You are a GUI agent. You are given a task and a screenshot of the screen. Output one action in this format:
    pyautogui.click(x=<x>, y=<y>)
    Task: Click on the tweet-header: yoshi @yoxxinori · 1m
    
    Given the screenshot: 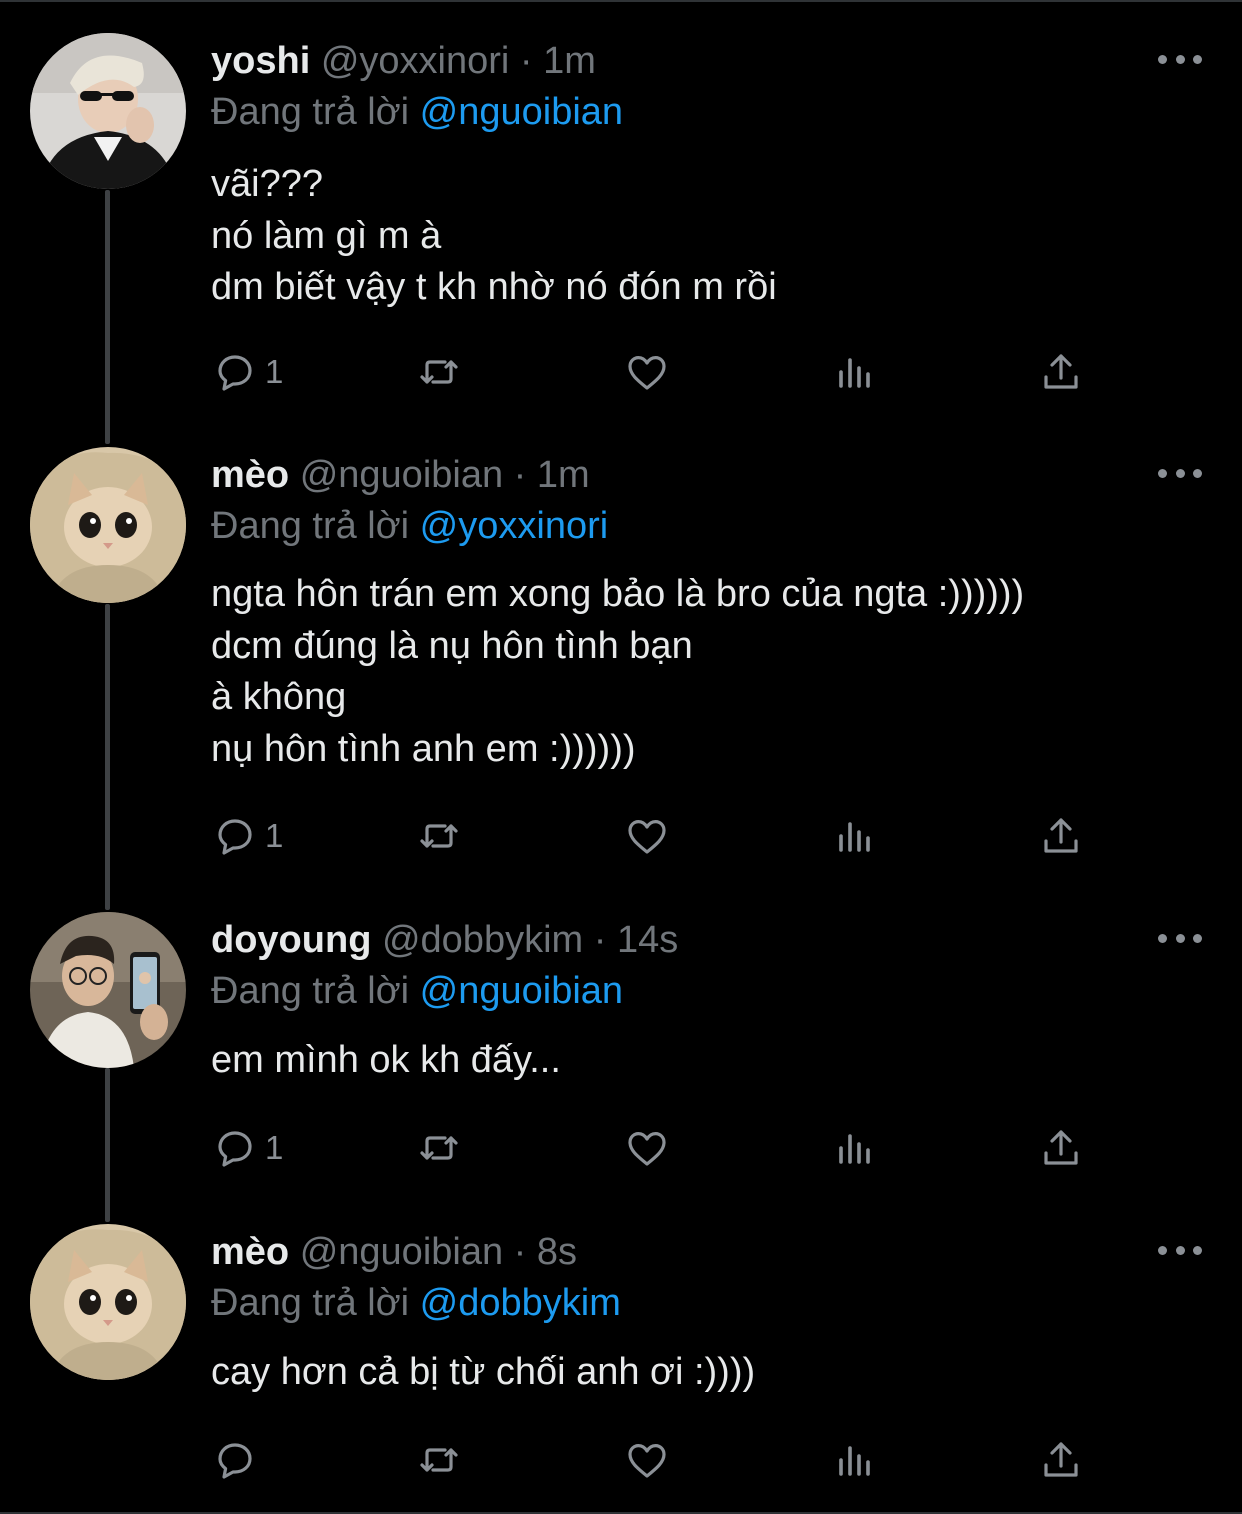 What is the action you would take?
    pyautogui.click(x=403, y=61)
    